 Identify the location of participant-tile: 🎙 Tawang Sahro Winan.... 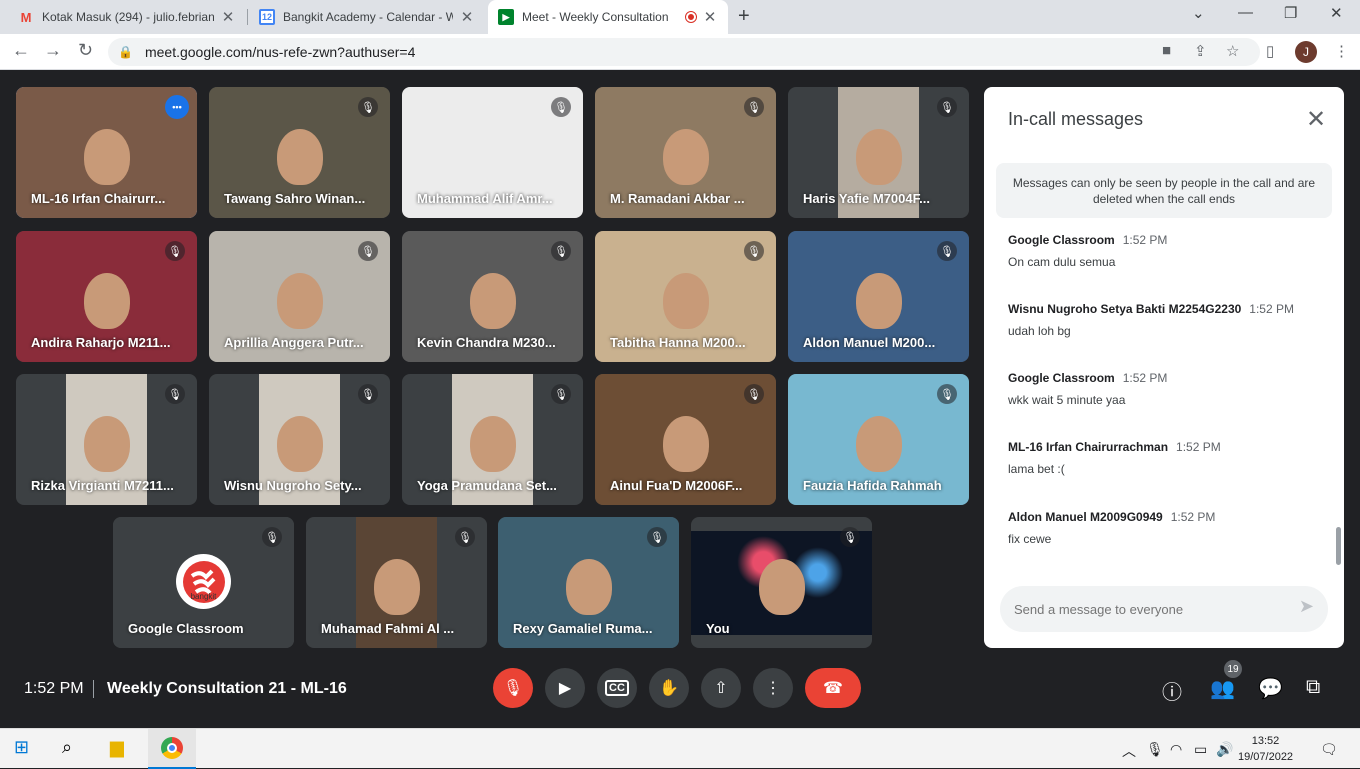
(299, 152).